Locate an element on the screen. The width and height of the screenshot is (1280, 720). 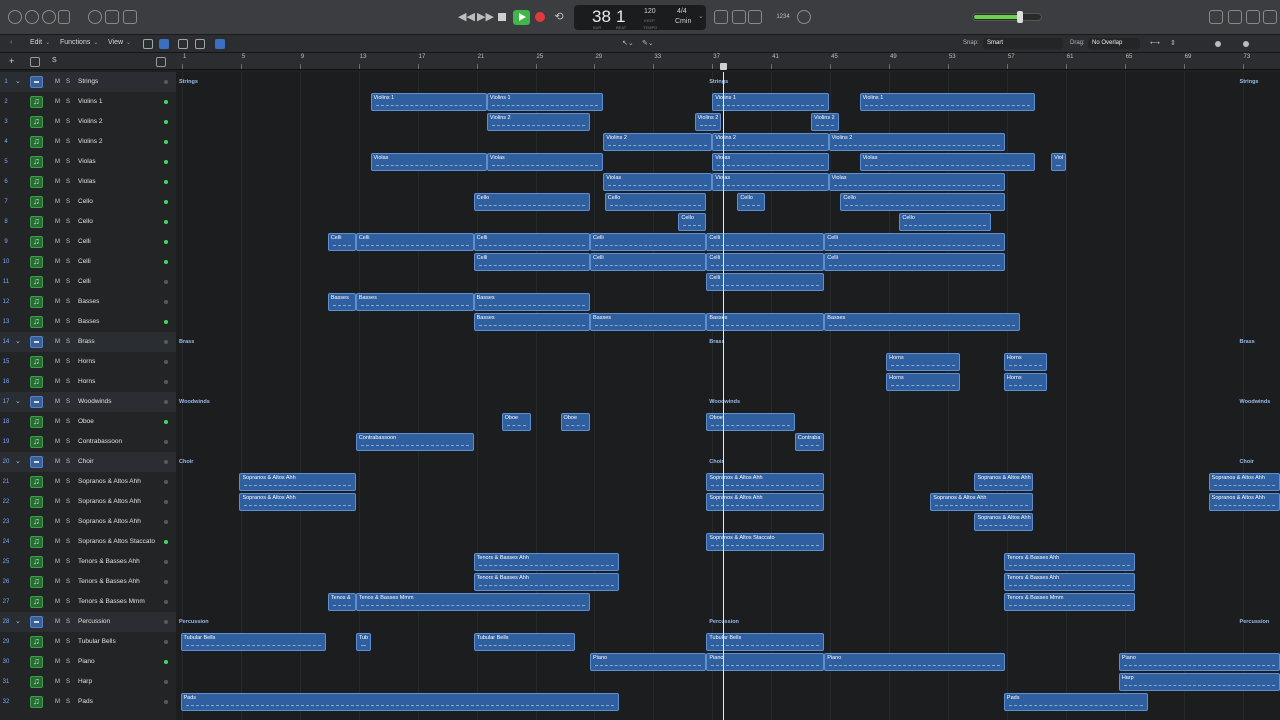
track-header: 23 MS Sopranos & Altos Ahh is located at coordinates (88, 522).